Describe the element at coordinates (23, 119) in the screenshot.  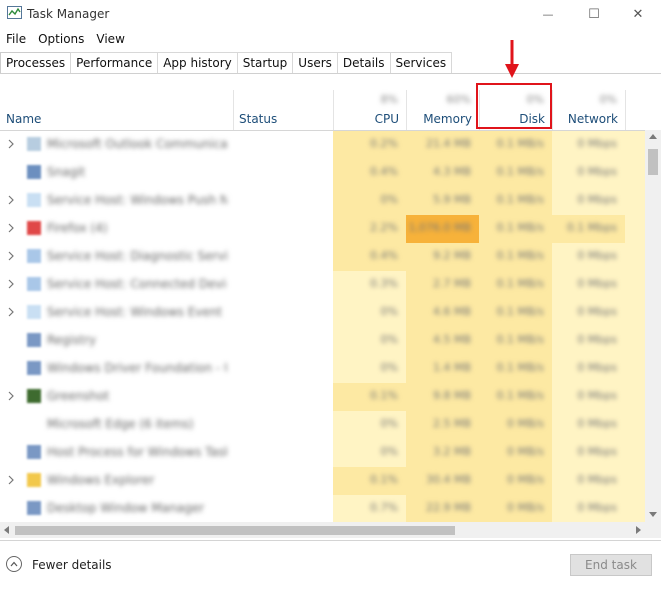
I see `column-name: Name` at that location.